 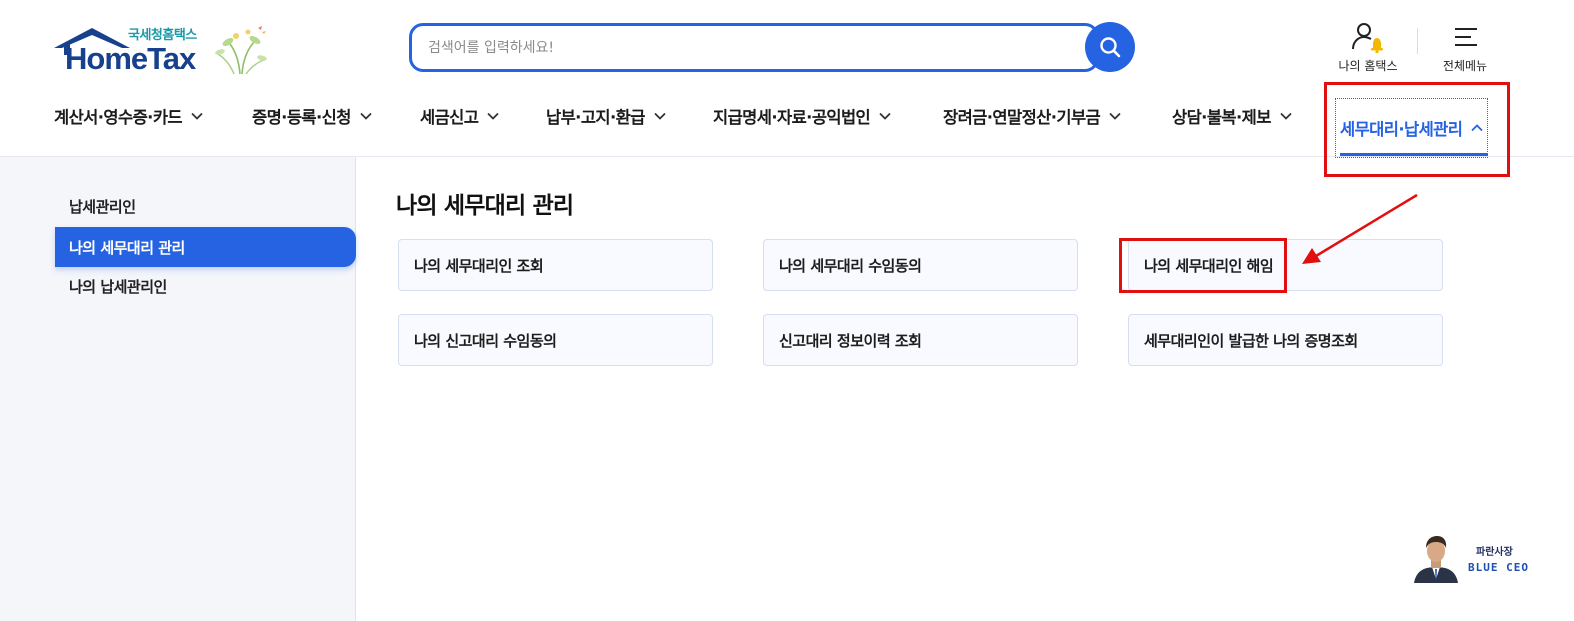 What do you see at coordinates (118, 117) in the screenshot?
I see `gnb-item-label: 계산서·영수증·카드` at bounding box center [118, 117].